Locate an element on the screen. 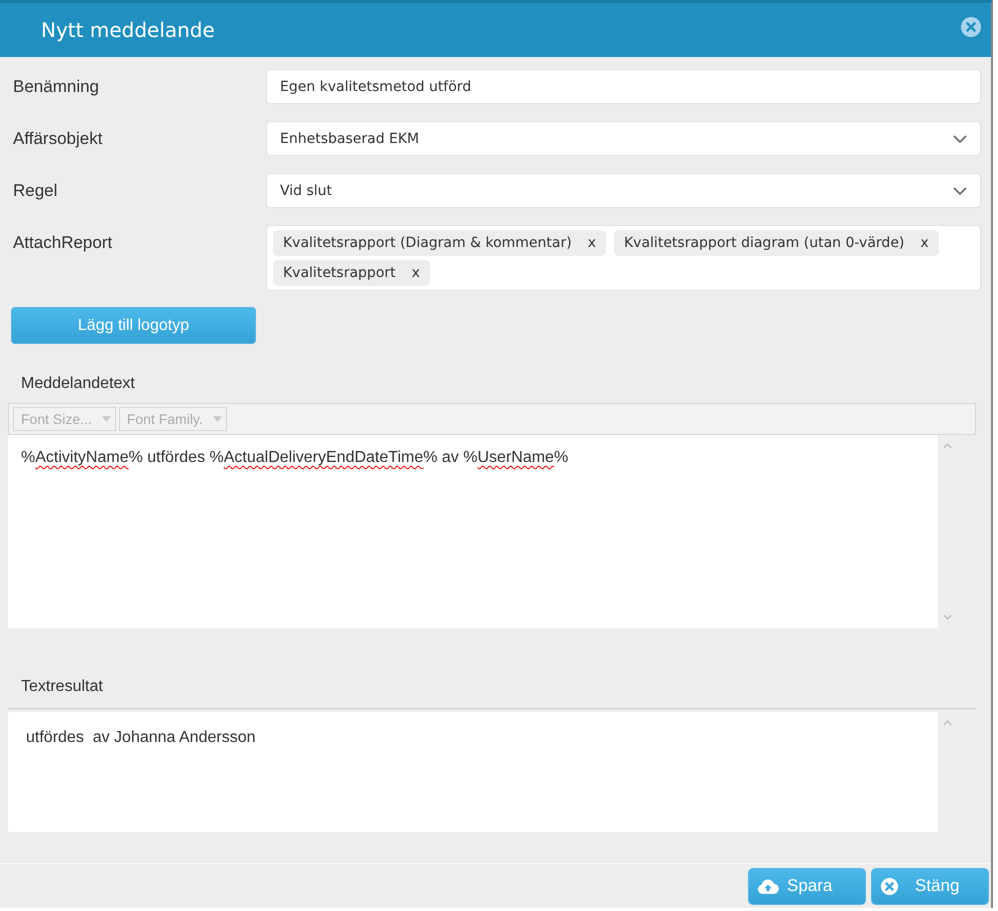 The height and width of the screenshot is (911, 998). field-label: AttachReport is located at coordinates (63, 242).